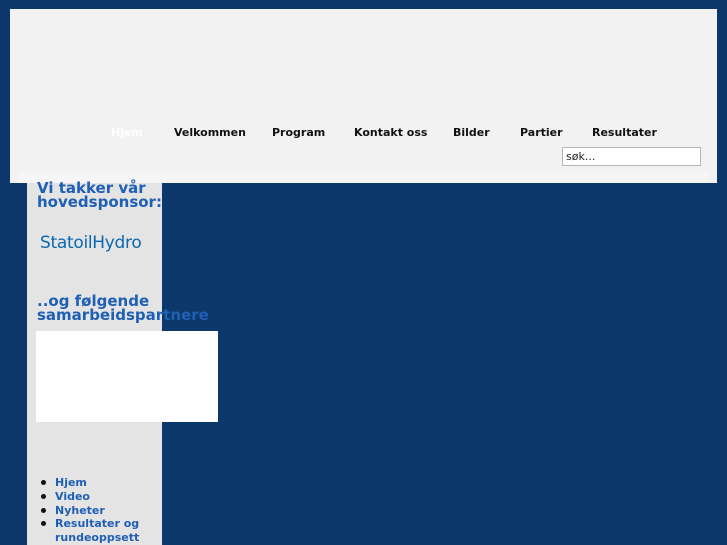 The width and height of the screenshot is (727, 545). I want to click on nav-item-program: Program, so click(298, 132).